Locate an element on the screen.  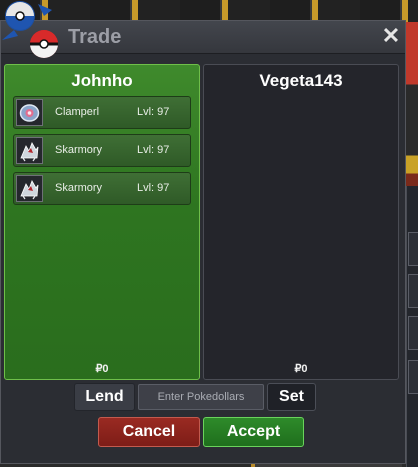
my-money-amount: ₽0 is located at coordinates (102, 369).